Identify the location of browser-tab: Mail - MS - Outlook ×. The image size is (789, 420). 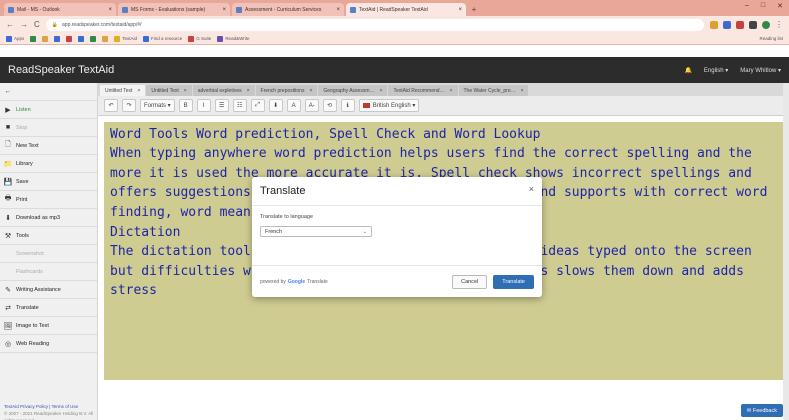
(60, 9).